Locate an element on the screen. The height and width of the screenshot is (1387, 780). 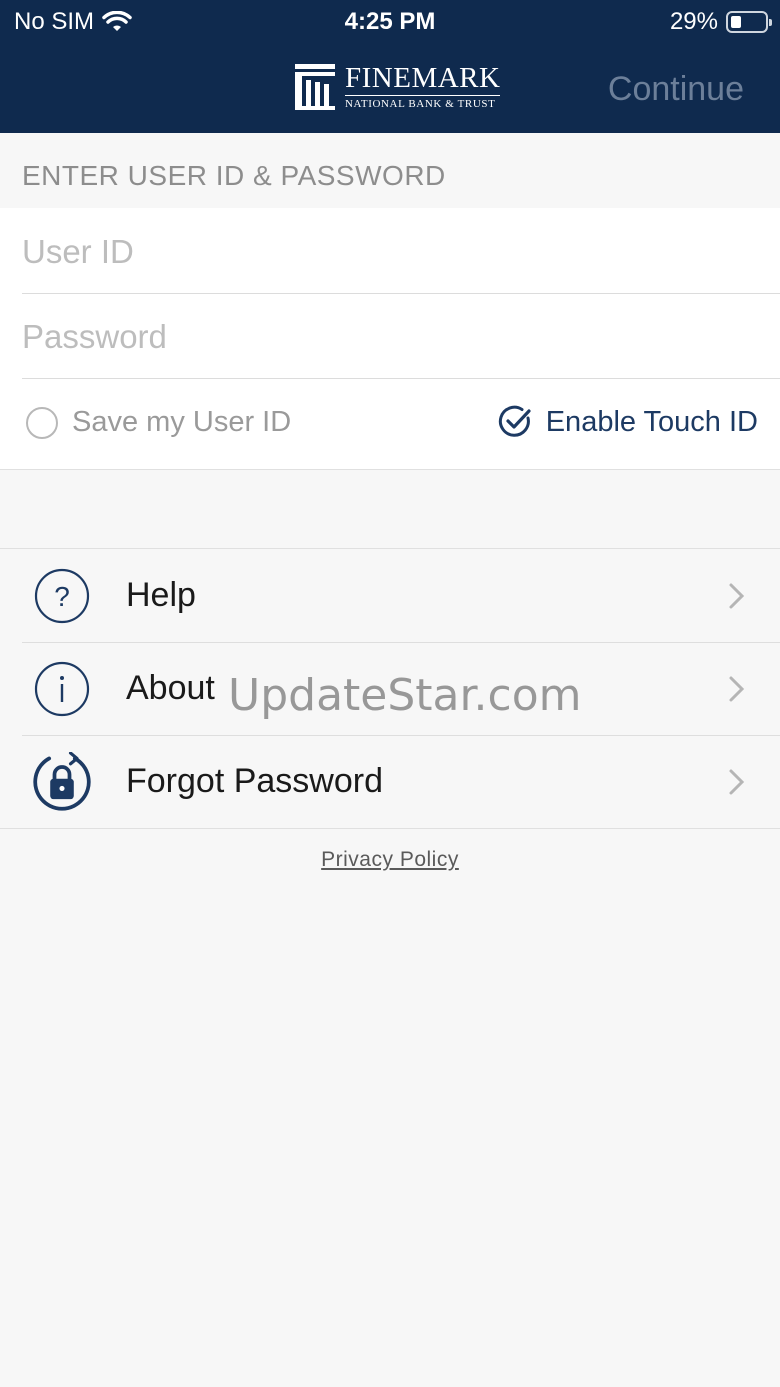
battery-percent: 29% is located at coordinates (693, 21).